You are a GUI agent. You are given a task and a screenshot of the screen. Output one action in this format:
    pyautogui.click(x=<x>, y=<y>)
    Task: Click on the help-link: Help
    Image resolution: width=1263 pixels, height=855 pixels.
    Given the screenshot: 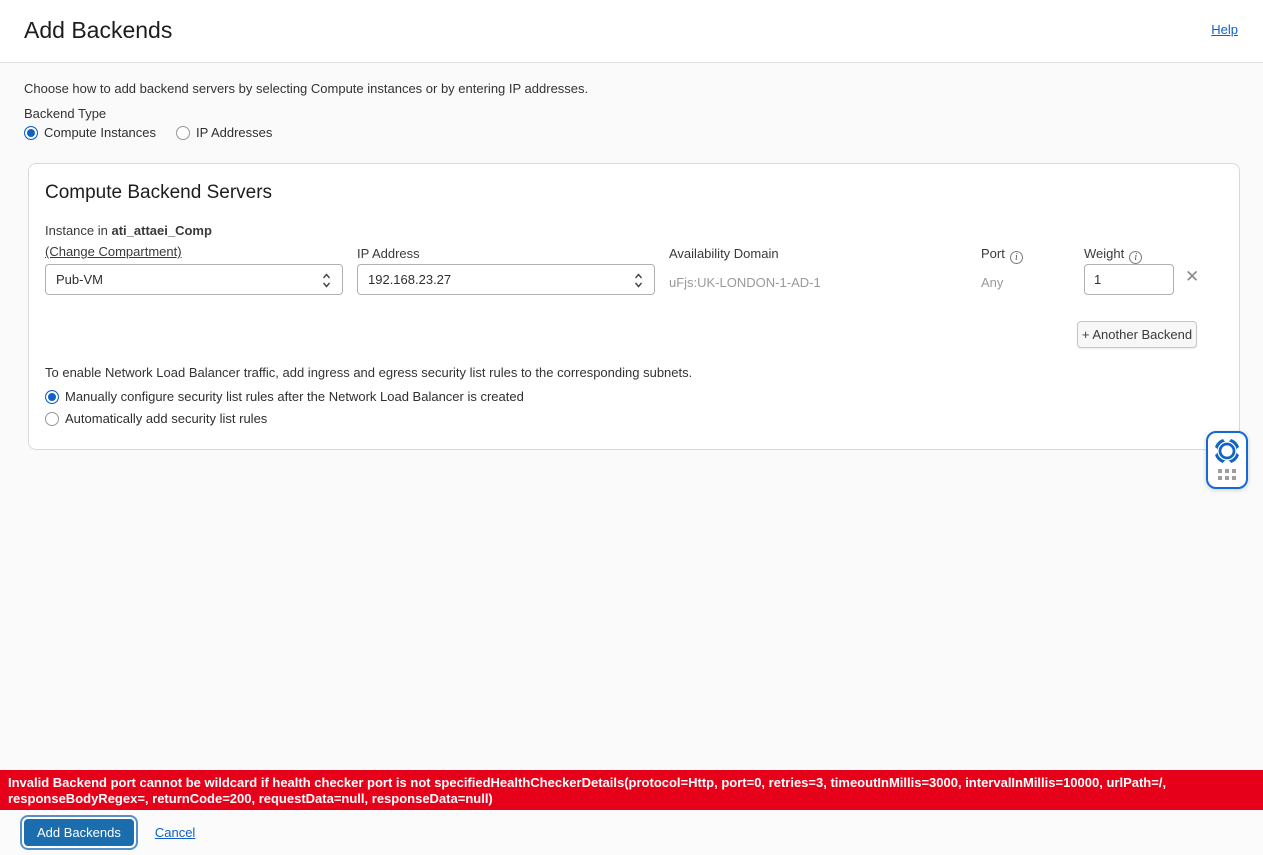 What is the action you would take?
    pyautogui.click(x=1224, y=29)
    